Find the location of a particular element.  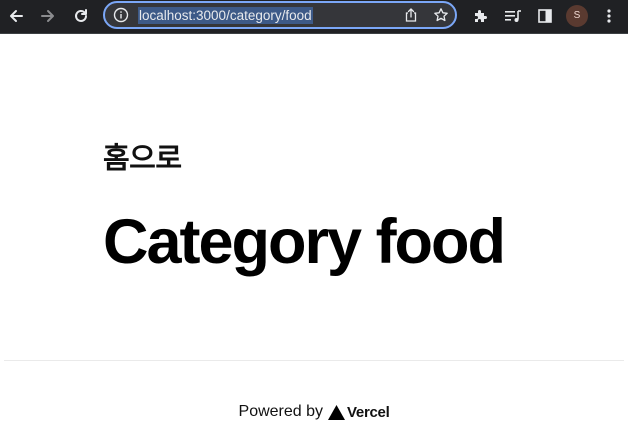

url-text: localhost:3000/category/food is located at coordinates (225, 15).